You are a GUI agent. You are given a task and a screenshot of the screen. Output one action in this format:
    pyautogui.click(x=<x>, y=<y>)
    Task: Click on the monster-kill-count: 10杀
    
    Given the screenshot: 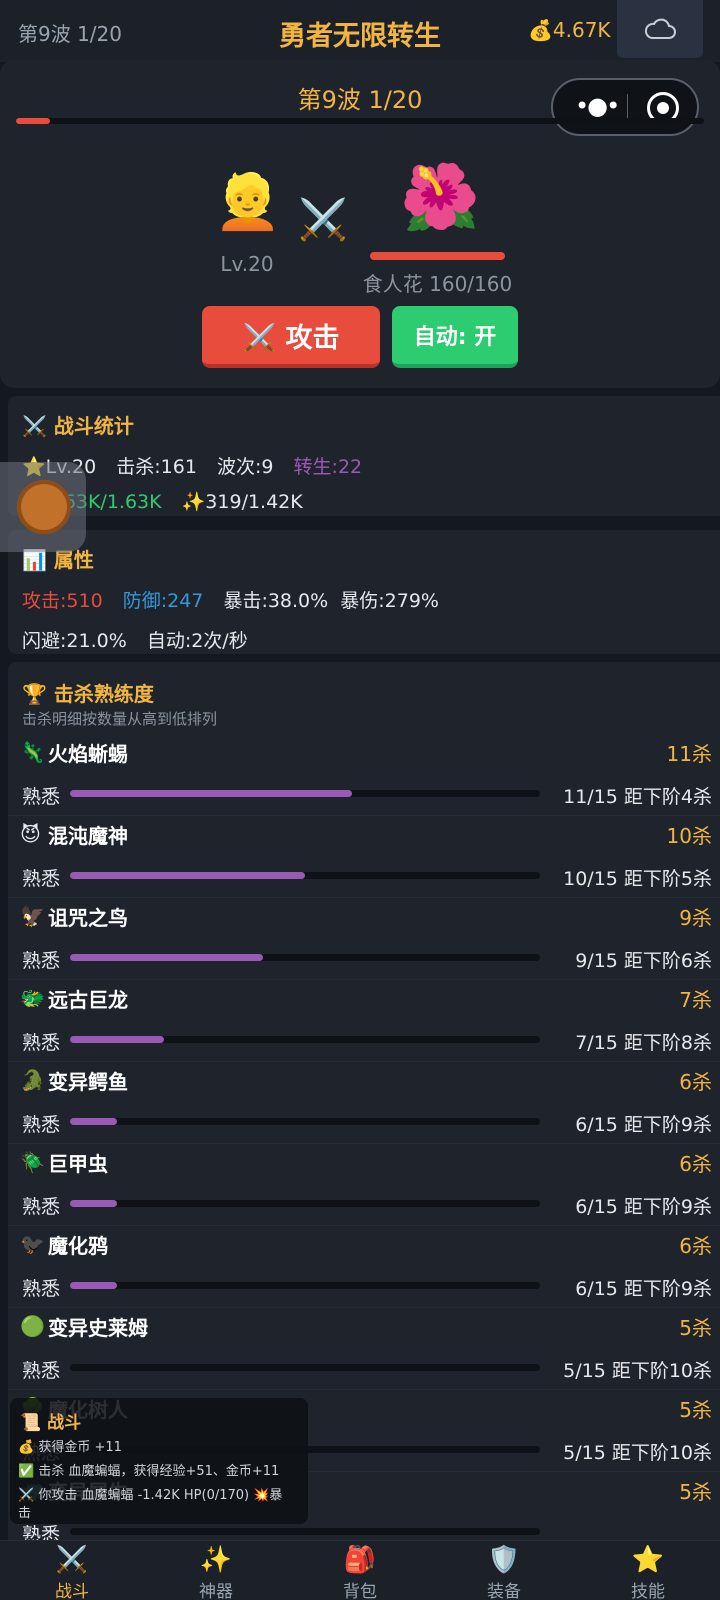 What is the action you would take?
    pyautogui.click(x=689, y=836)
    